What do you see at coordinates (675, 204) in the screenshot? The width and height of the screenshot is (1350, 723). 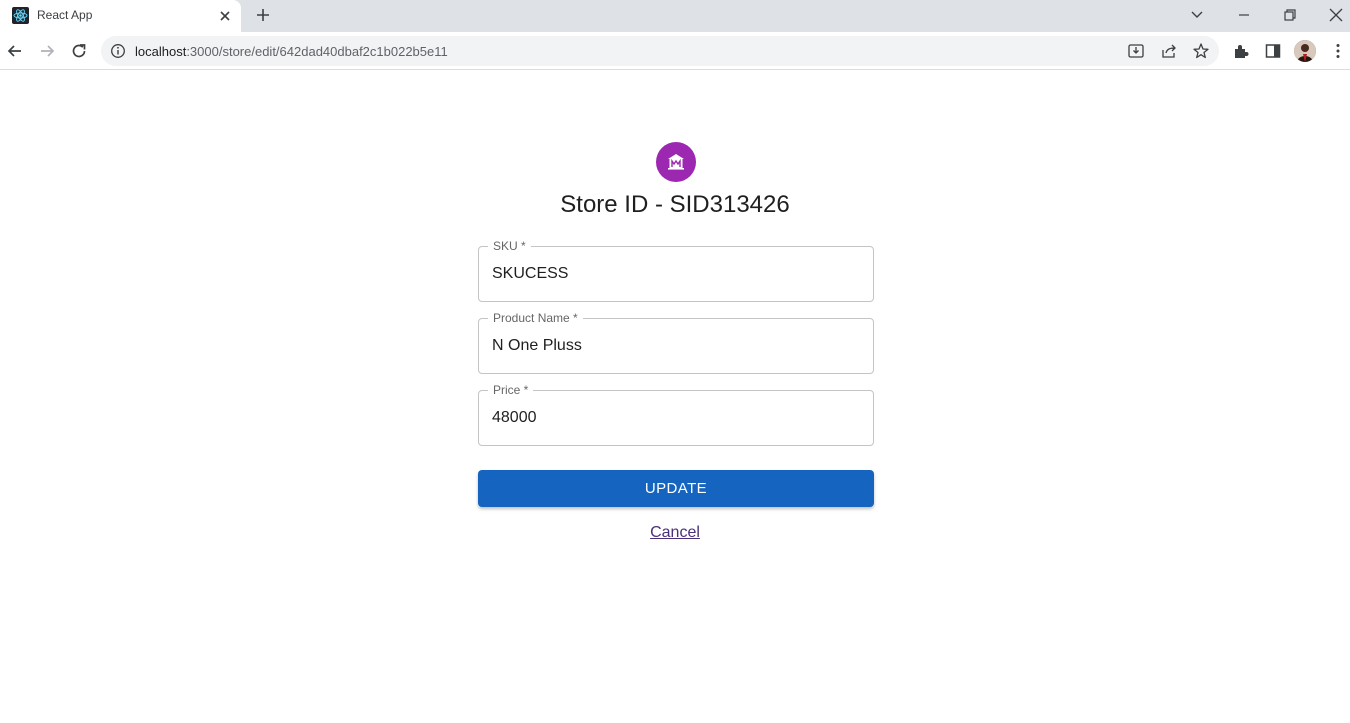 I see `page-title: Store ID - SID313426` at bounding box center [675, 204].